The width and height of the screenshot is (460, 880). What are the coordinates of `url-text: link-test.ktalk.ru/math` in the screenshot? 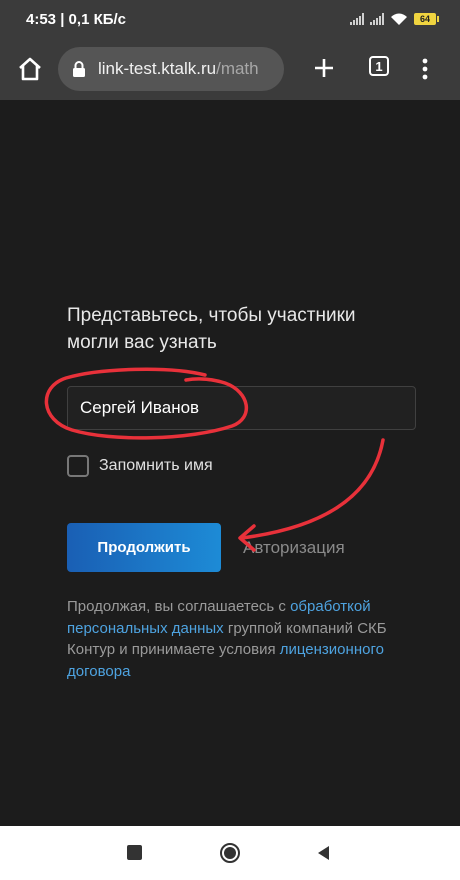 It's located at (178, 69).